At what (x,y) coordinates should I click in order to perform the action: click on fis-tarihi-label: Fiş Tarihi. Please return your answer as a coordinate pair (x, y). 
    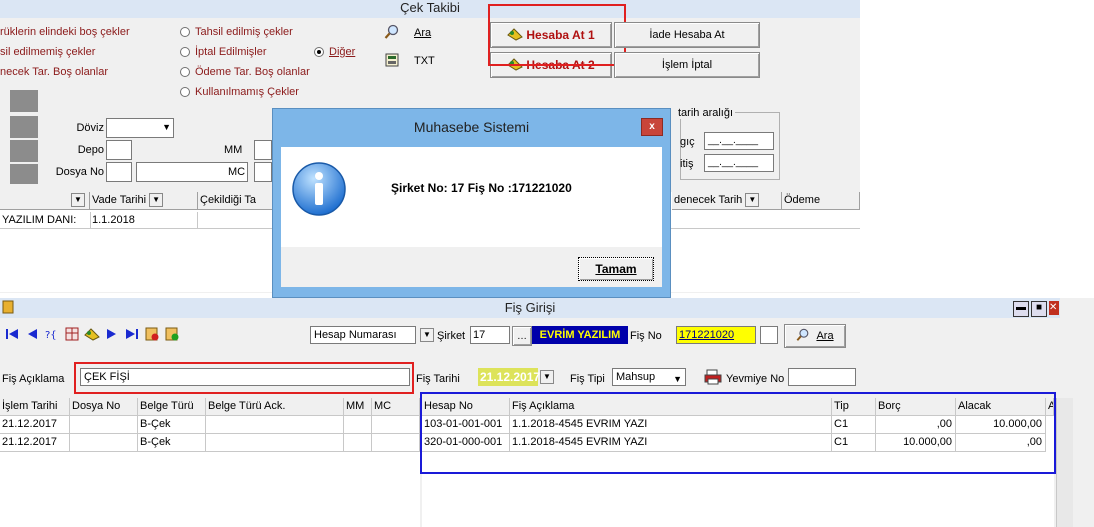
    Looking at the image, I should click on (438, 379).